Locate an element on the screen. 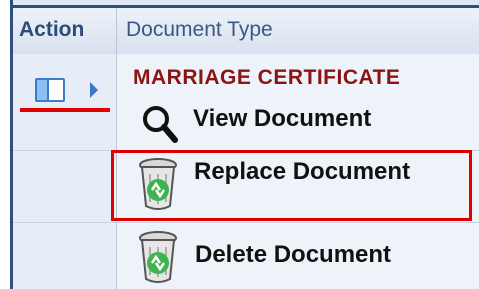  column-header-document-type: Document Type is located at coordinates (199, 30).